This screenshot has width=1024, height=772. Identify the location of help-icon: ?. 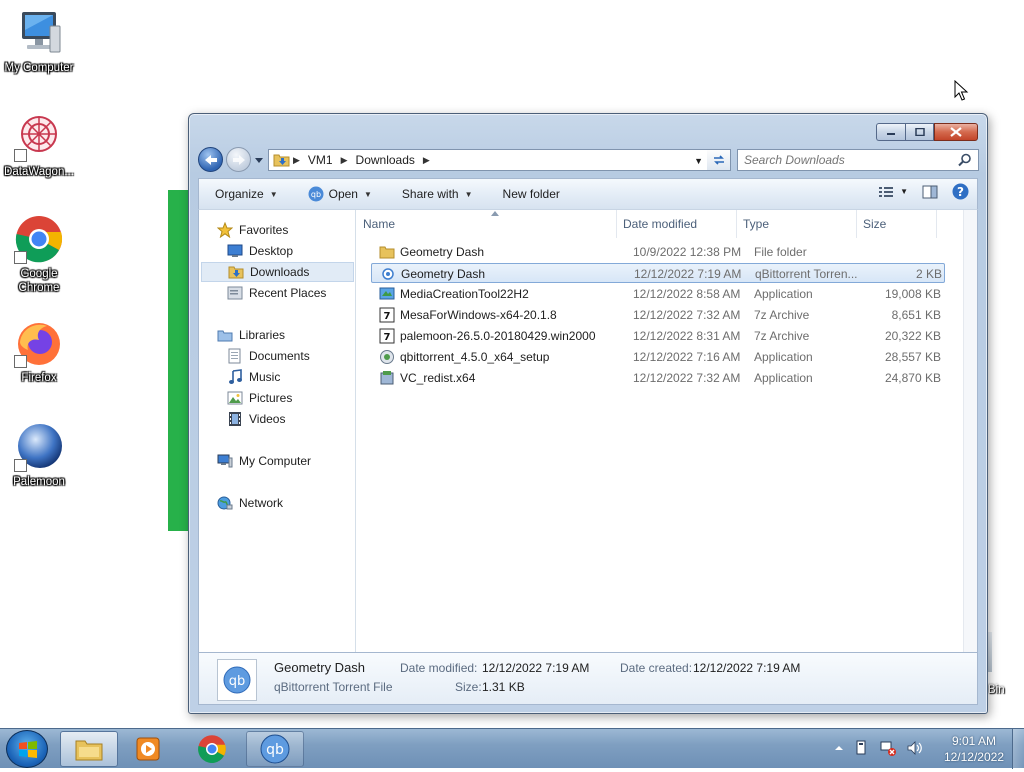
(960, 191).